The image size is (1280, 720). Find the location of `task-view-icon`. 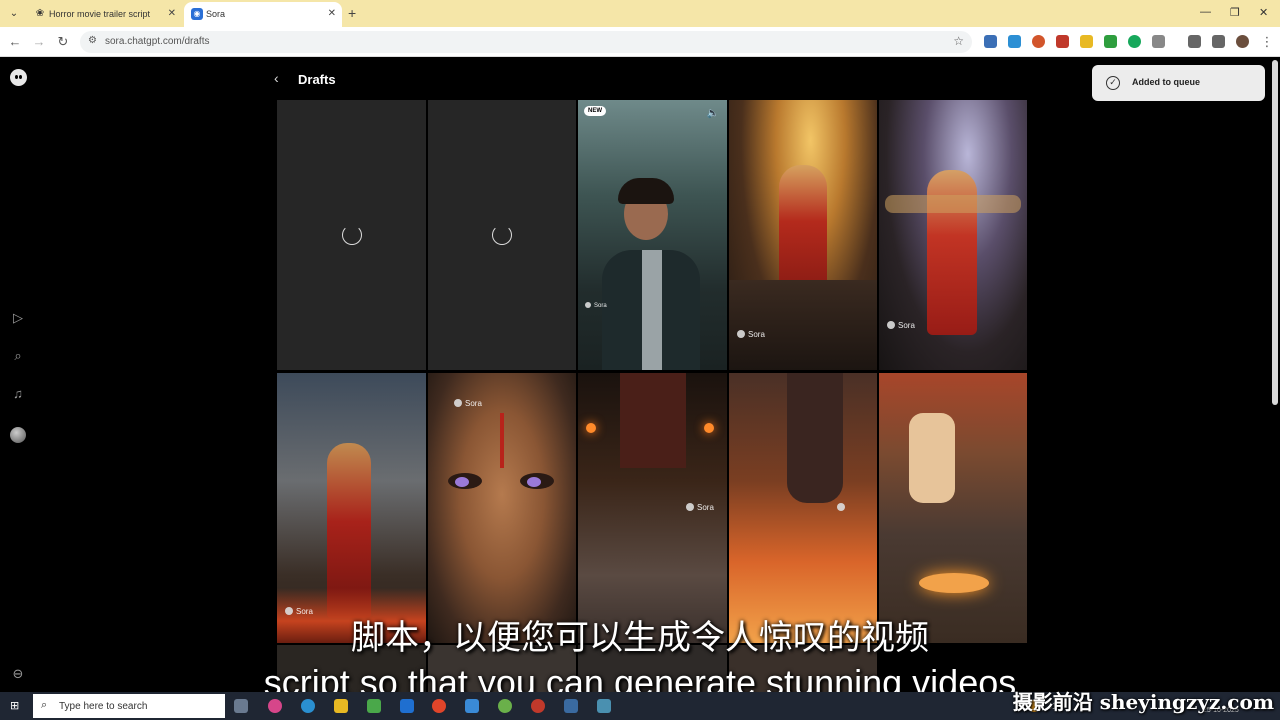

task-view-icon is located at coordinates (241, 706).